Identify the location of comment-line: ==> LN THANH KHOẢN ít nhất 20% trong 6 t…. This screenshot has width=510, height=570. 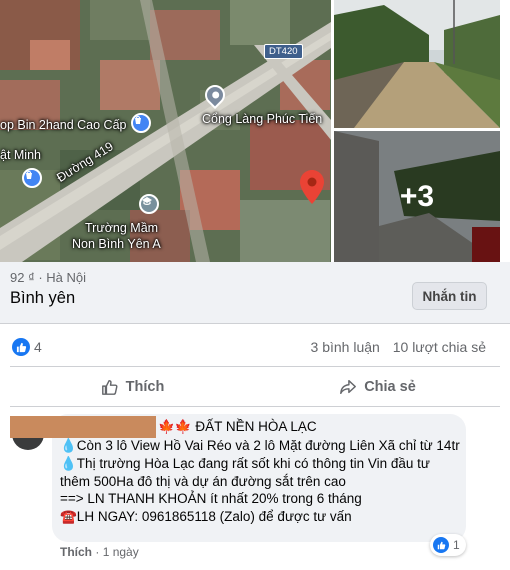
(211, 499).